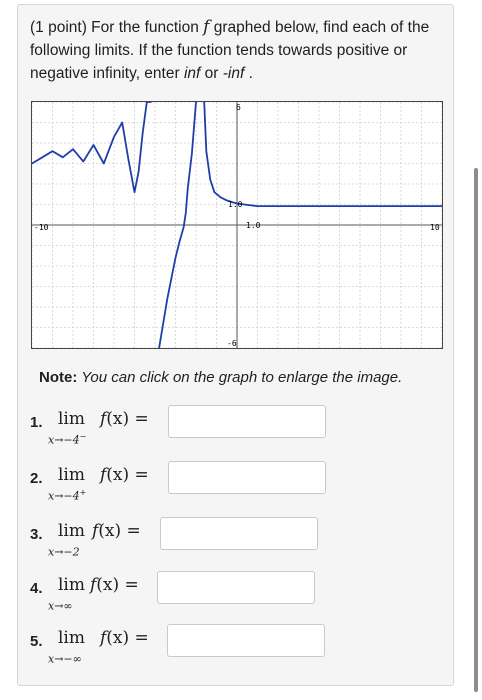  I want to click on lim-subscript: x→−4−, so click(67, 439).